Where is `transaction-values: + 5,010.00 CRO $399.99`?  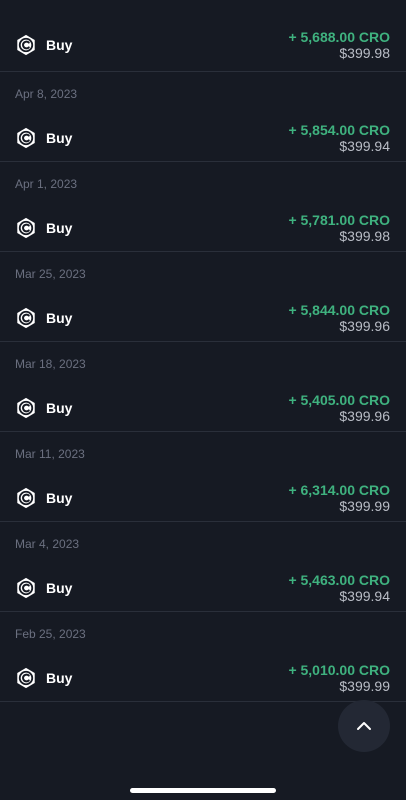
transaction-values: + 5,010.00 CRO $399.99 is located at coordinates (339, 678).